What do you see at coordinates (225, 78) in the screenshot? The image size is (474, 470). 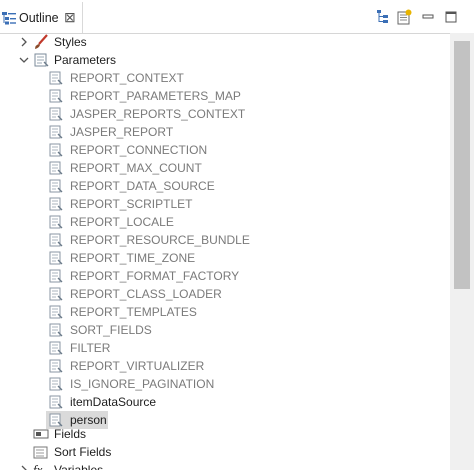 I see `tree-node-parameter: REPORT_CONTEXT` at bounding box center [225, 78].